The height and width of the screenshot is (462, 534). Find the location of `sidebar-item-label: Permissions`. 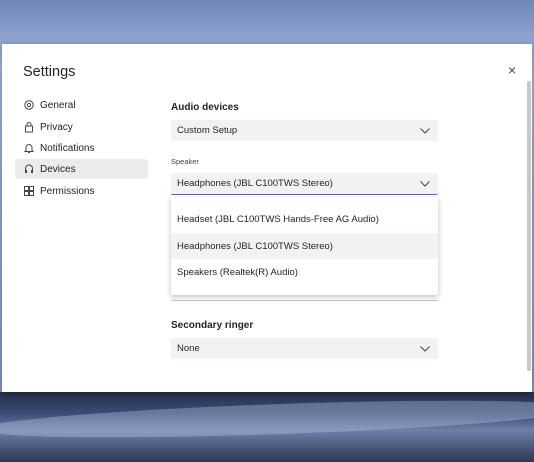

sidebar-item-label: Permissions is located at coordinates (67, 191).